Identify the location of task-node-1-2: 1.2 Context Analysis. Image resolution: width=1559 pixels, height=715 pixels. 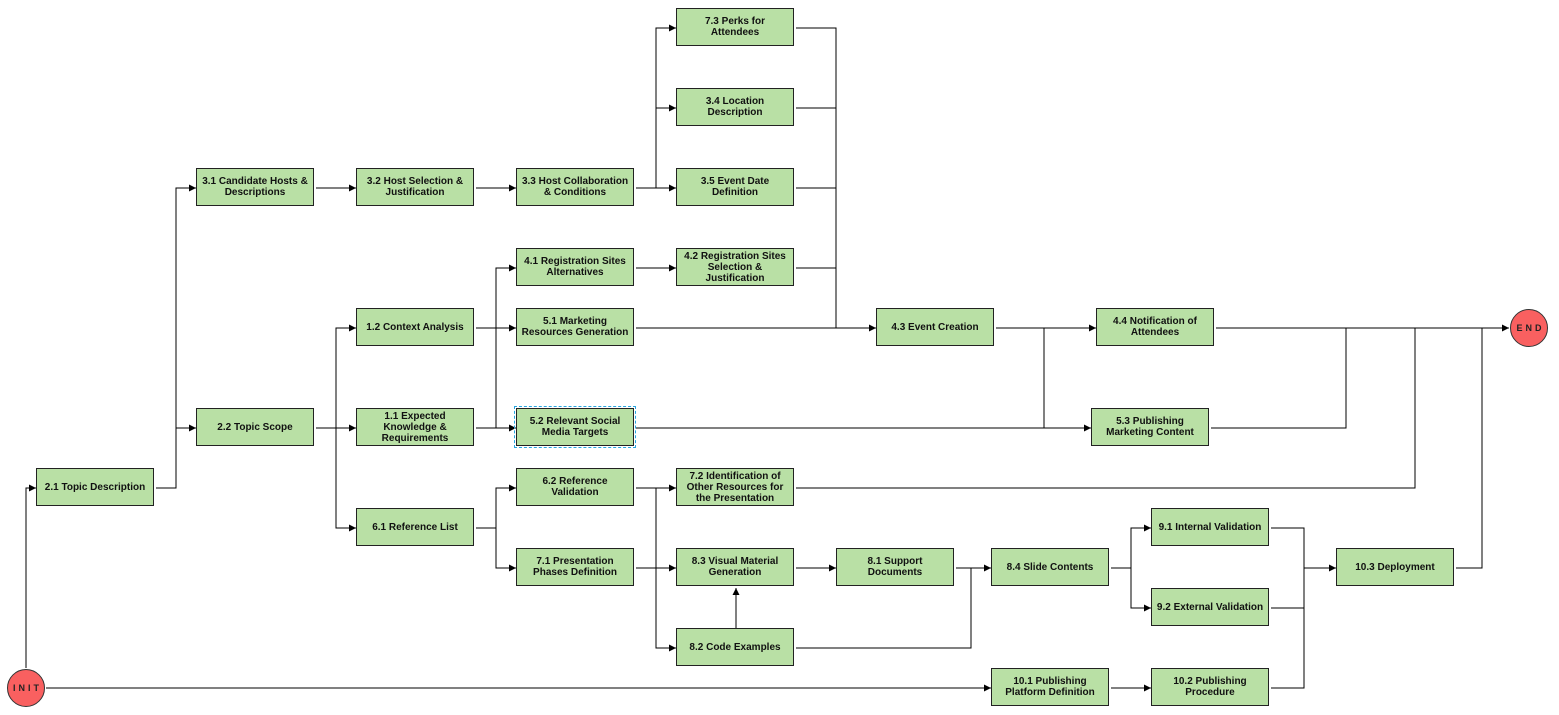
(415, 327).